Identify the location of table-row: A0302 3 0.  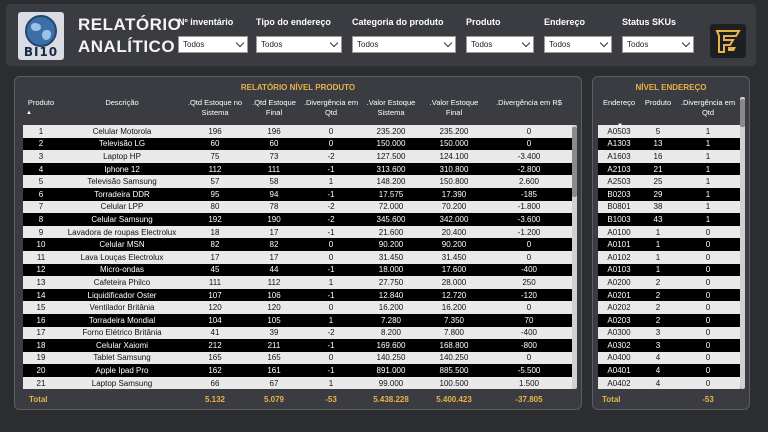
(669, 345).